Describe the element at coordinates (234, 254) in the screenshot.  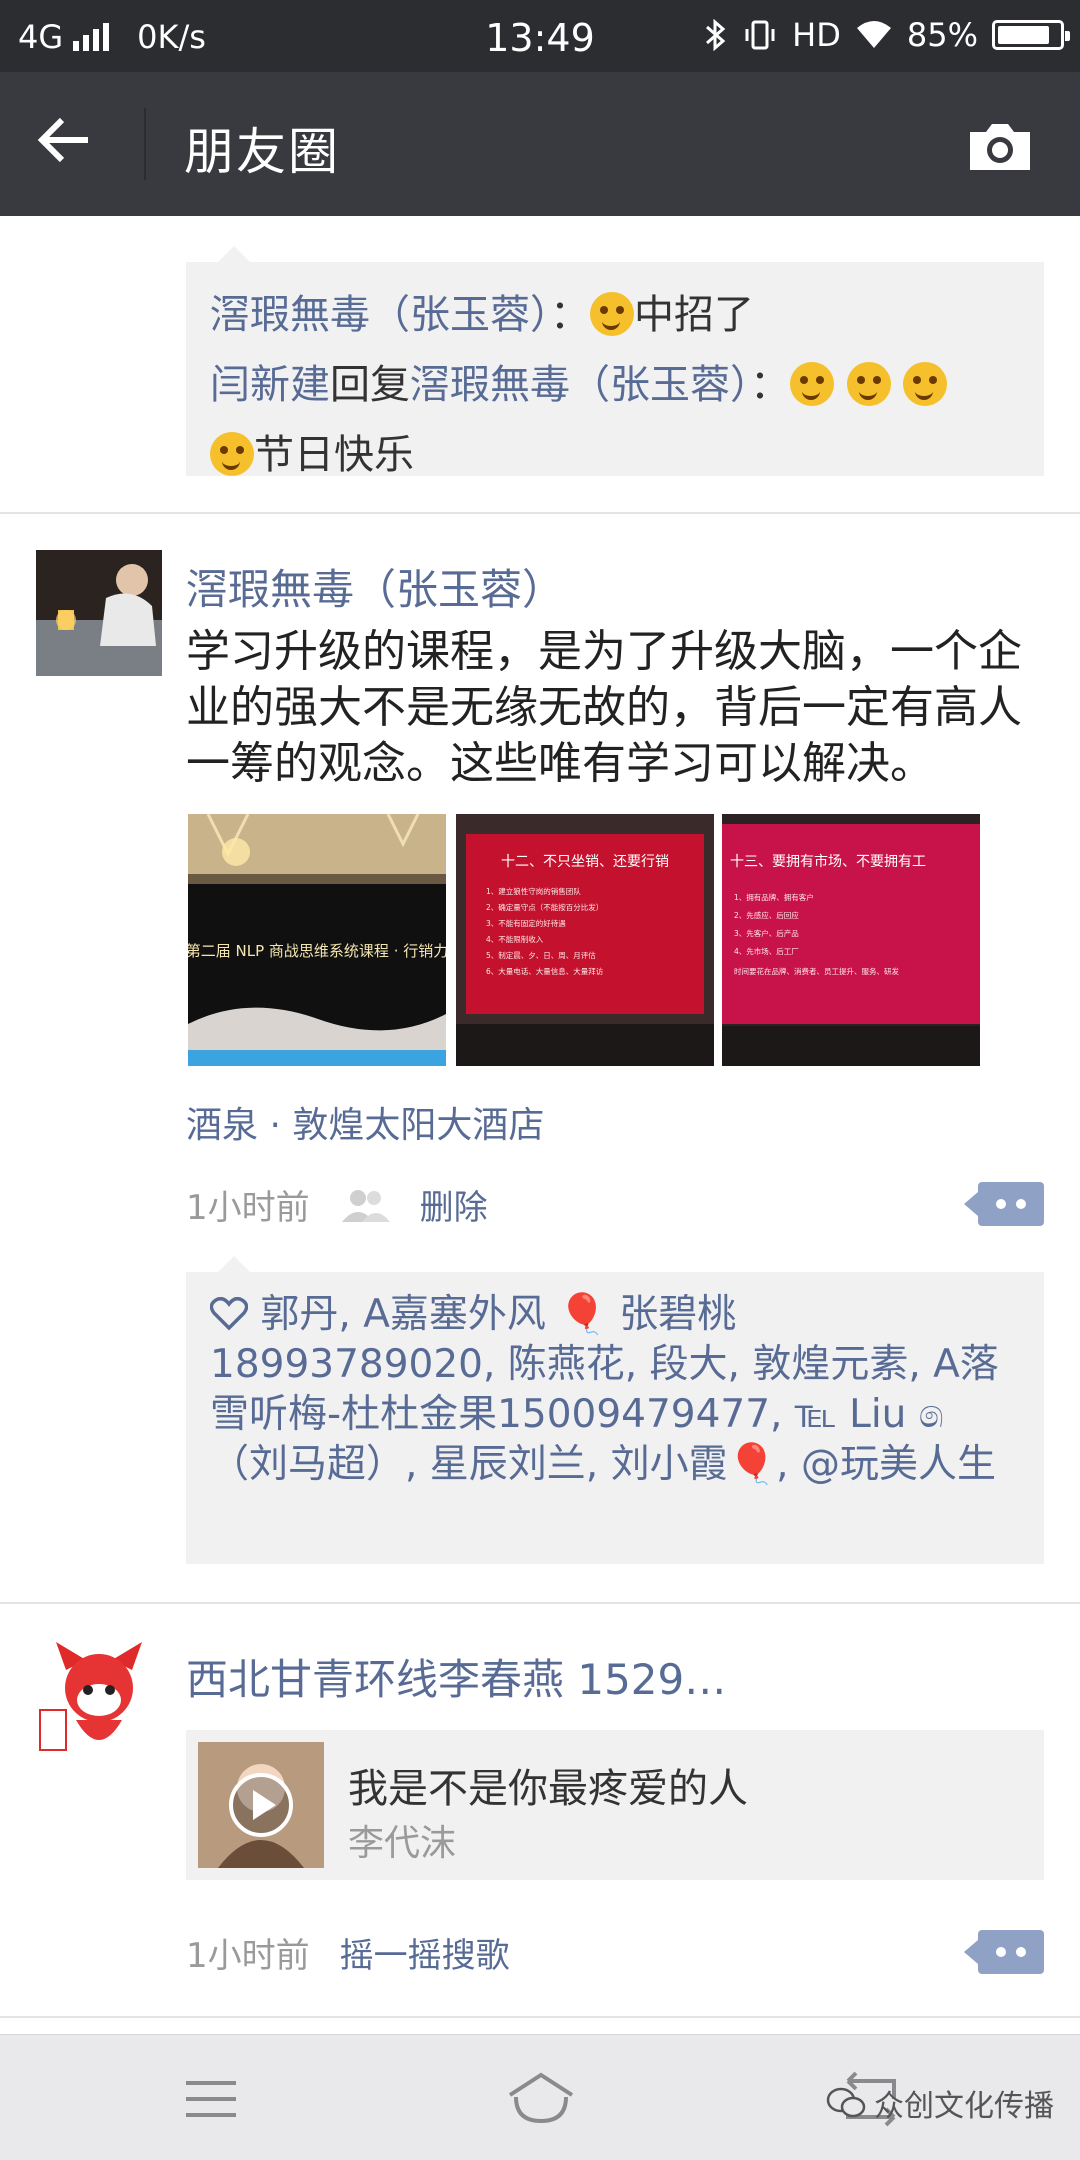
I see `comment-caret` at that location.